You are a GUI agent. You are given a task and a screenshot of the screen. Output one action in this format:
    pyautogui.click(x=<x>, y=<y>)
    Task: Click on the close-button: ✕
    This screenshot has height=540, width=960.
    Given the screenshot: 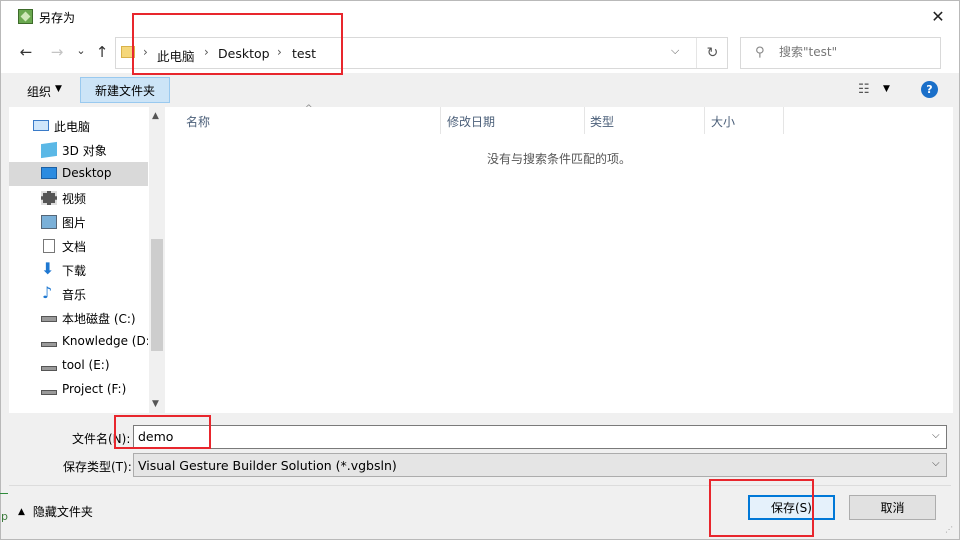 What is the action you would take?
    pyautogui.click(x=938, y=16)
    